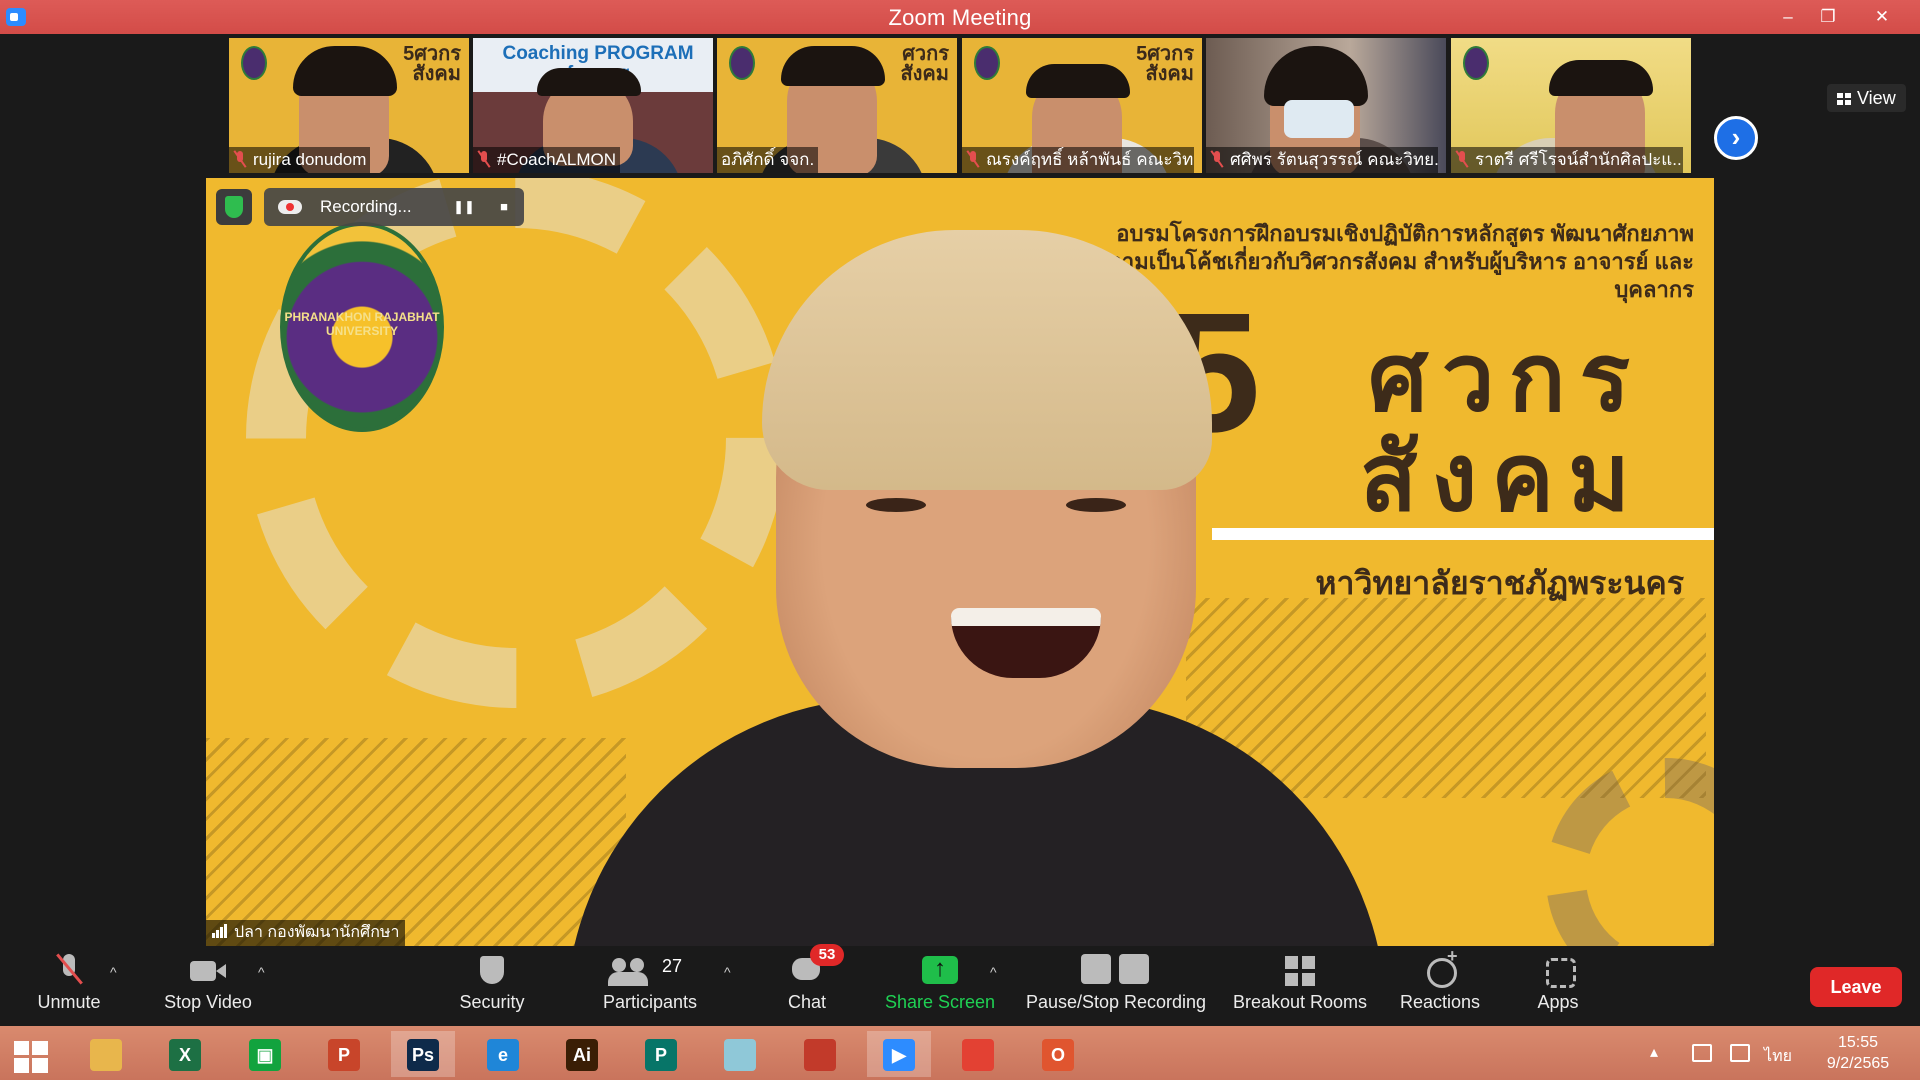 This screenshot has width=1920, height=1080. Describe the element at coordinates (1463, 534) in the screenshot. I see `poster-divider` at that location.